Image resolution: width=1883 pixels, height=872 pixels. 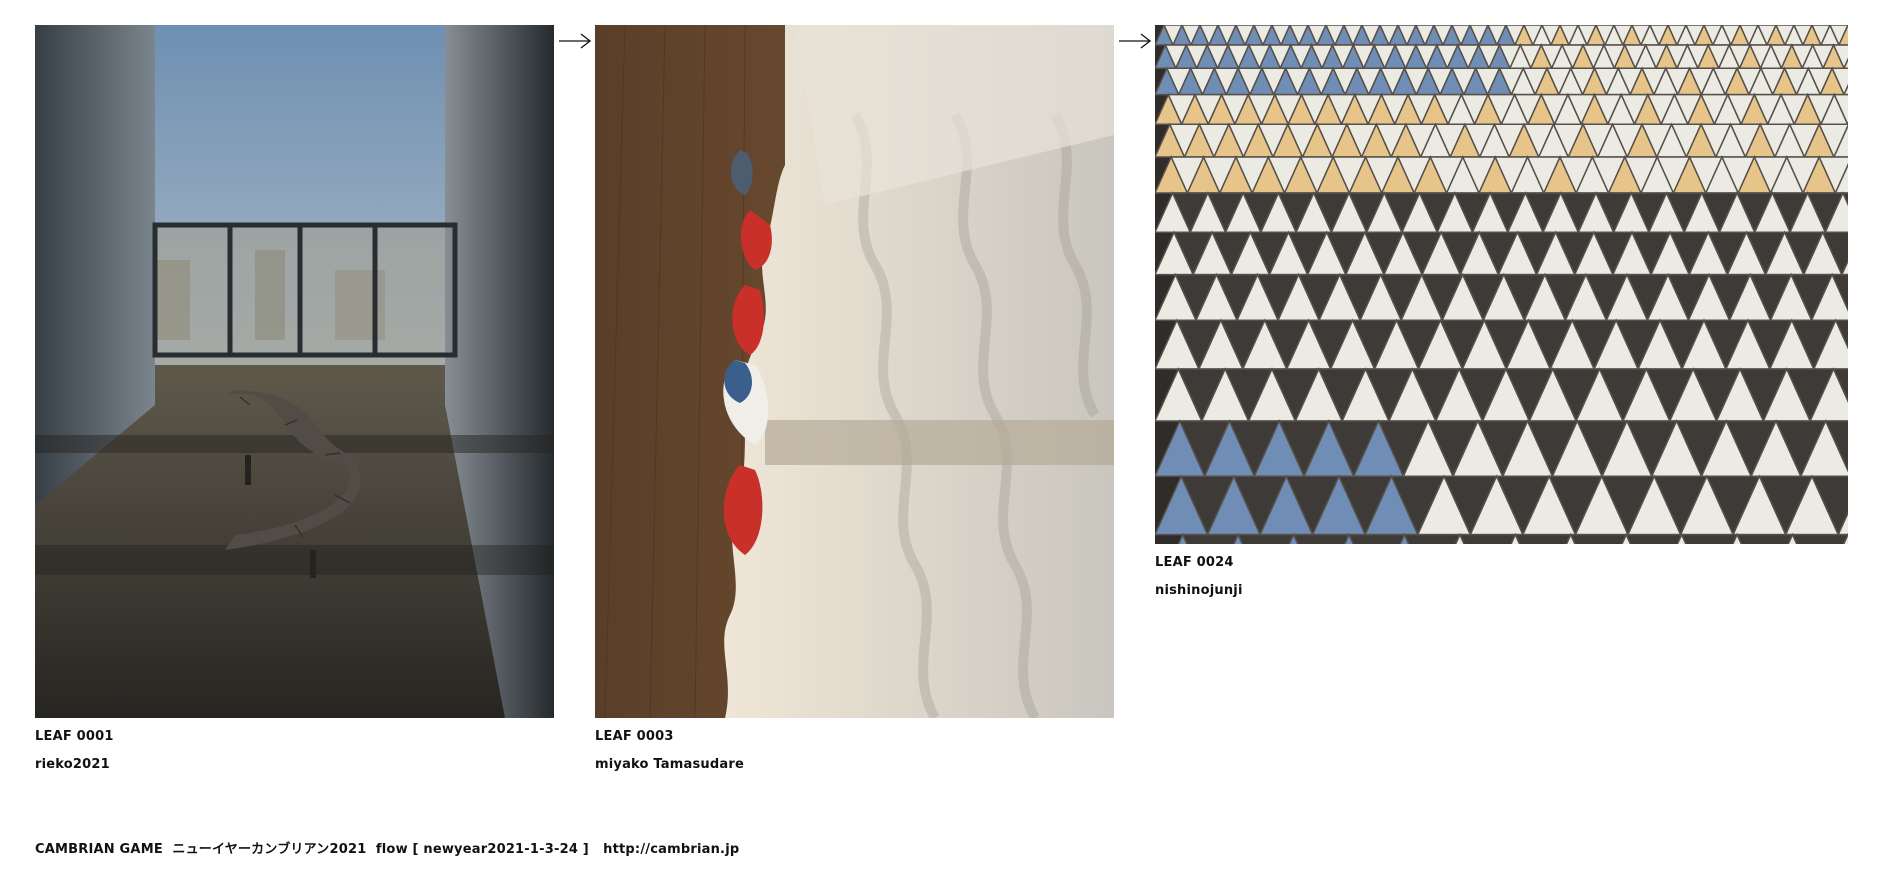 I want to click on leaf-title: LEAF 0003, so click(x=634, y=736).